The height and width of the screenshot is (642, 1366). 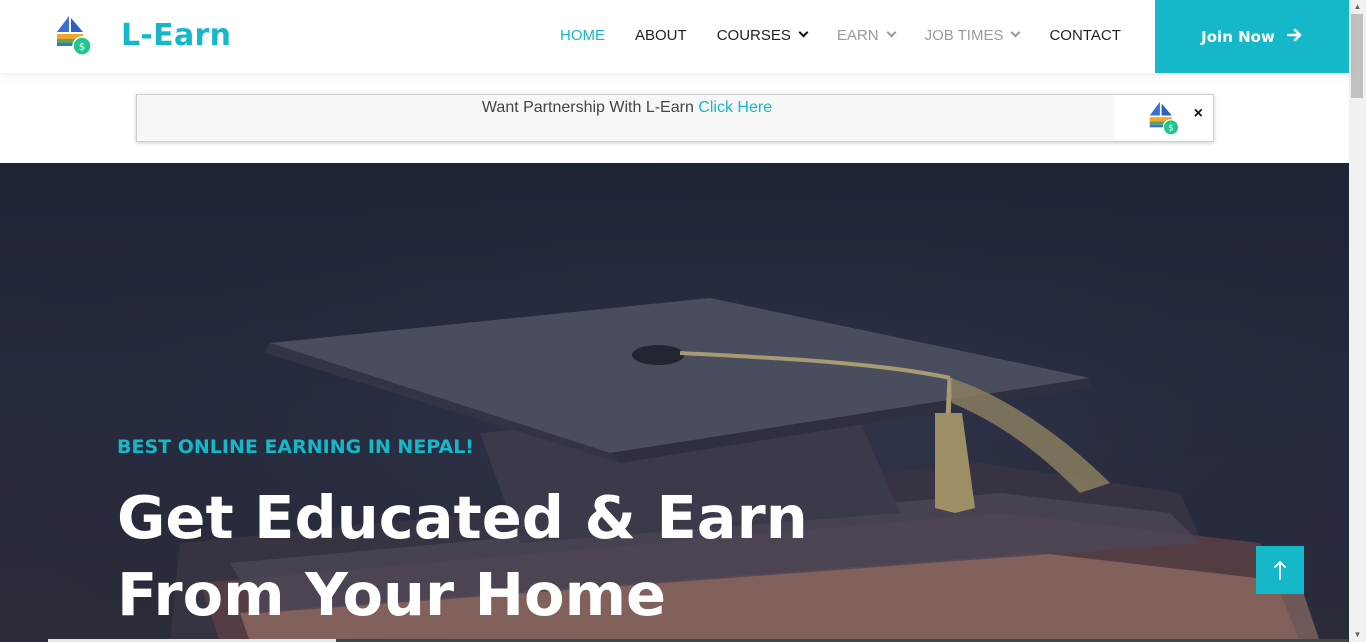 I want to click on nav-job-times: JOB TIMES, so click(x=972, y=35).